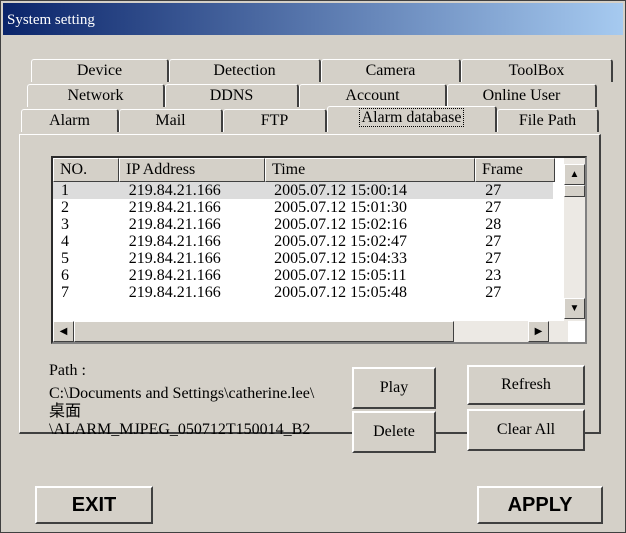  I want to click on cell-time: 2005.07.12 15:01:30, so click(341, 207).